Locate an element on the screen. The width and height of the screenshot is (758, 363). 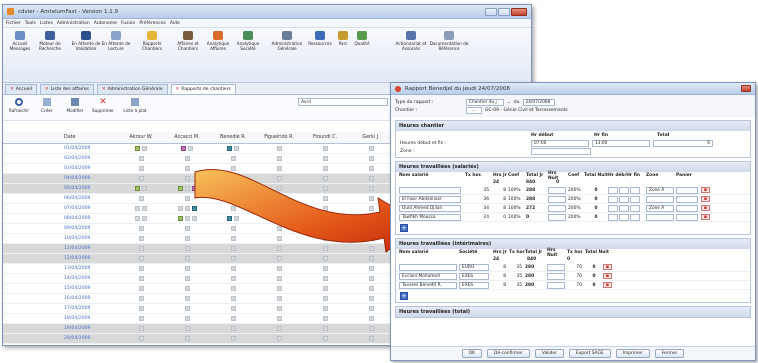
row-date: 16/04/2009 is located at coordinates (60, 298).